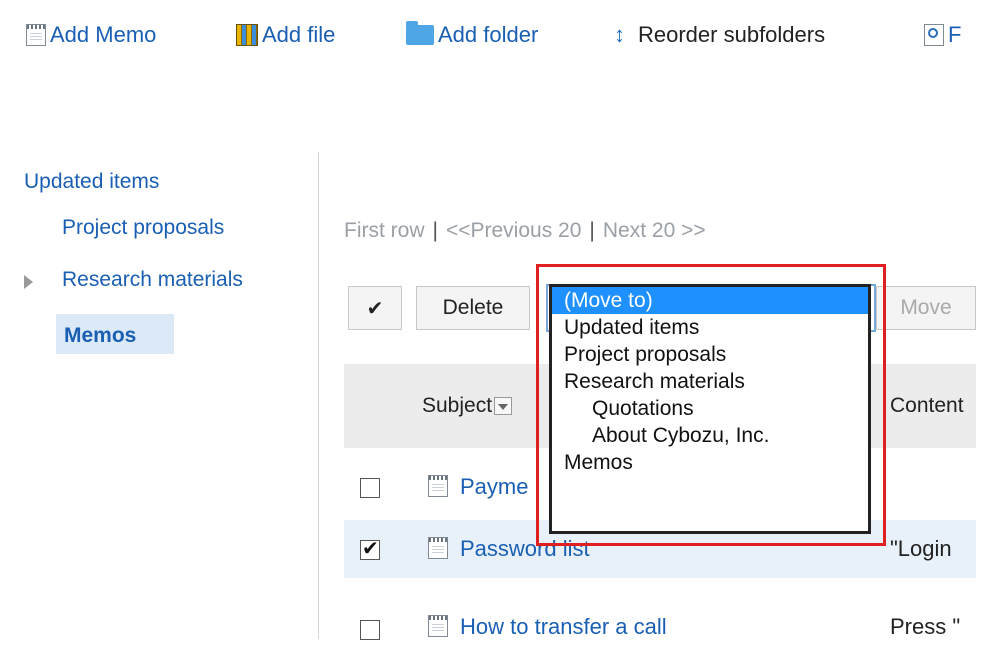 This screenshot has height=658, width=988. What do you see at coordinates (710, 435) in the screenshot?
I see `option-about-cybozu: About Cybozu, Inc.` at bounding box center [710, 435].